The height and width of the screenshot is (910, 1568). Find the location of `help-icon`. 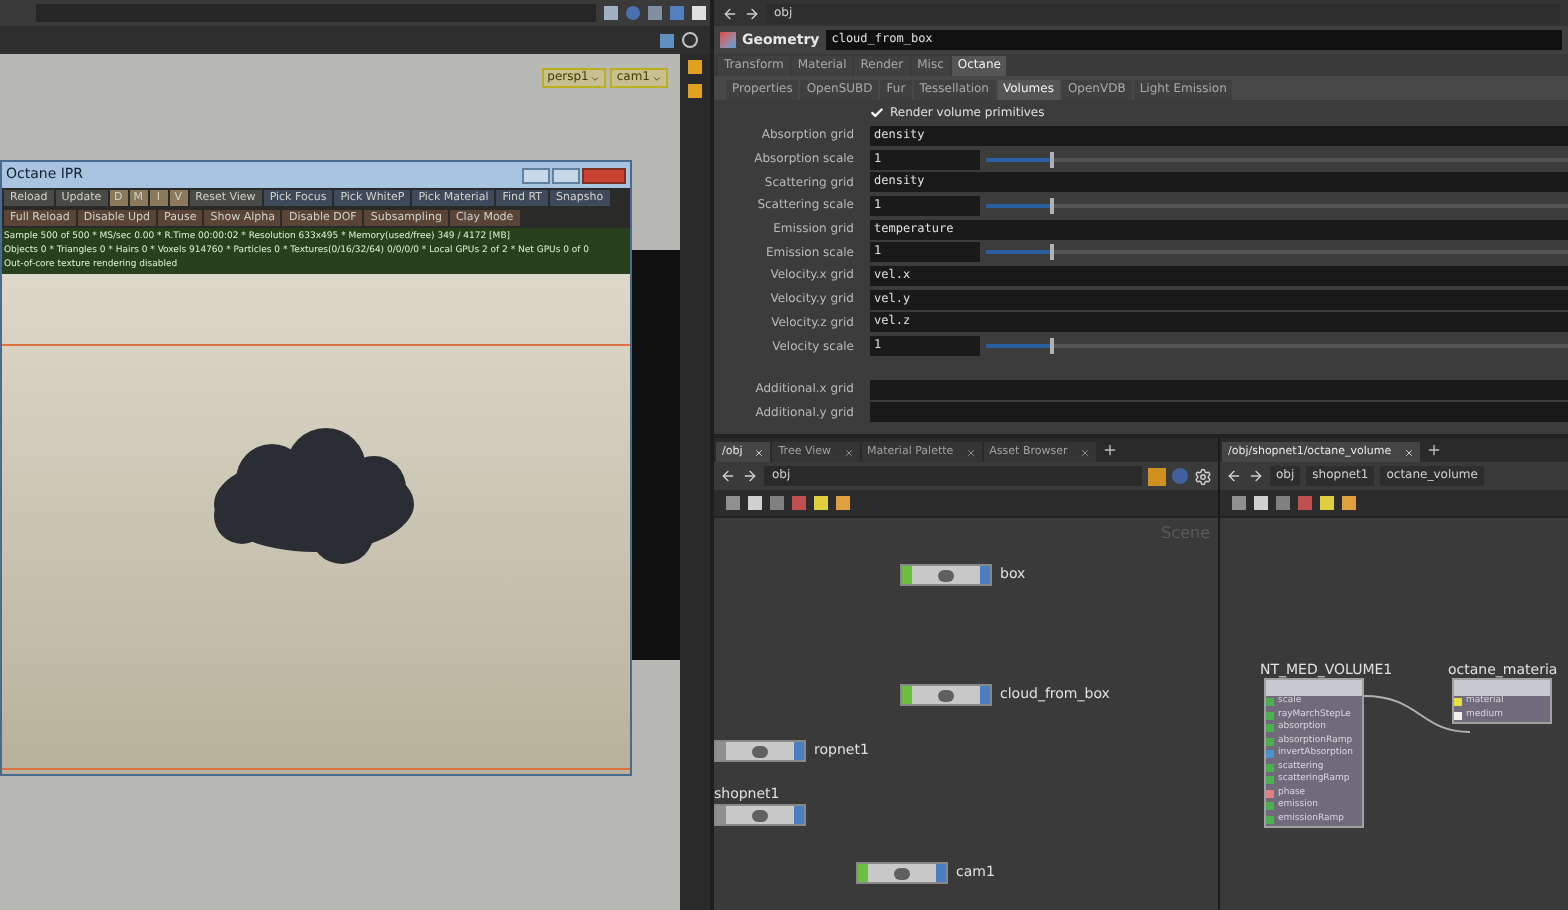

help-icon is located at coordinates (690, 40).